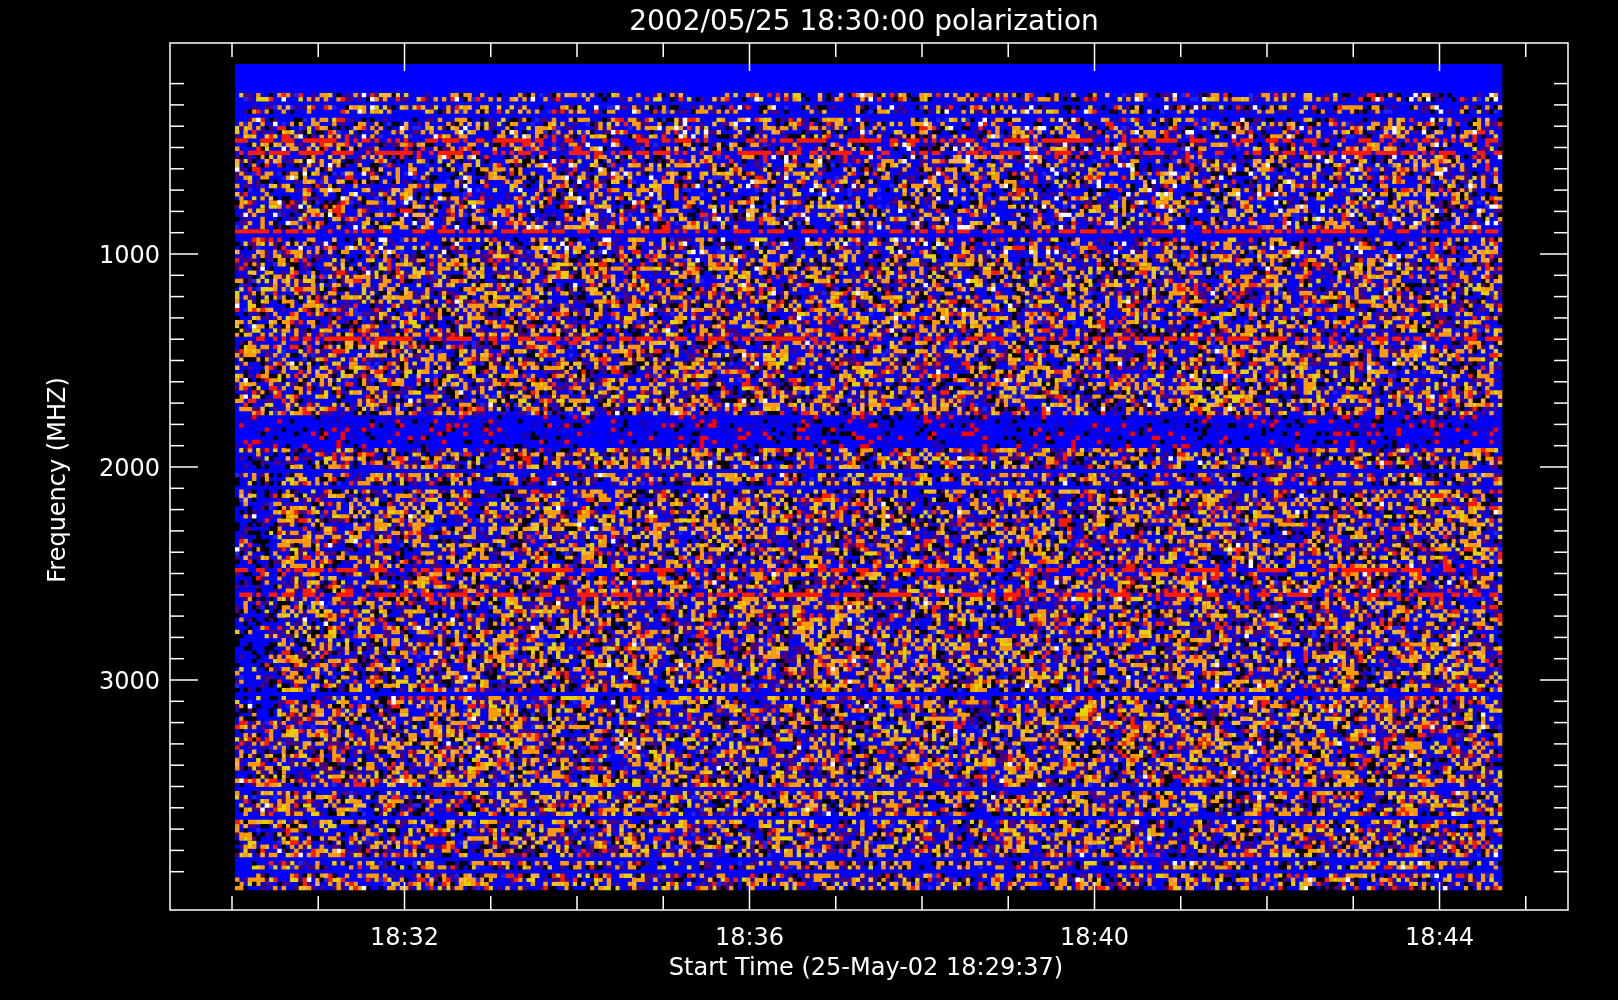 This screenshot has height=1000, width=1618. I want to click on y-tick-label: 3000, so click(129, 681).